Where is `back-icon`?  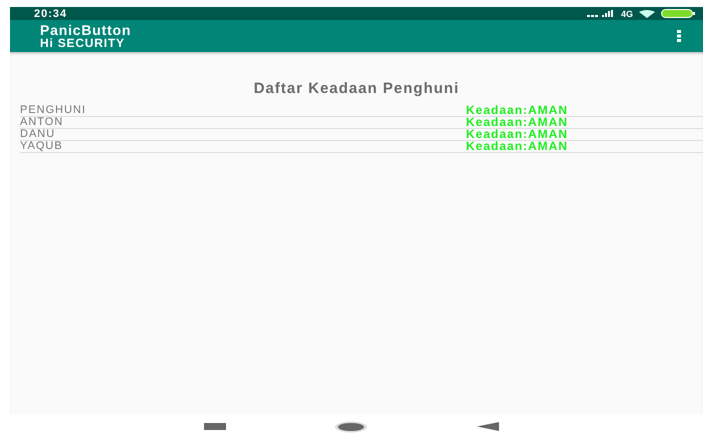
back-icon is located at coordinates (487, 426).